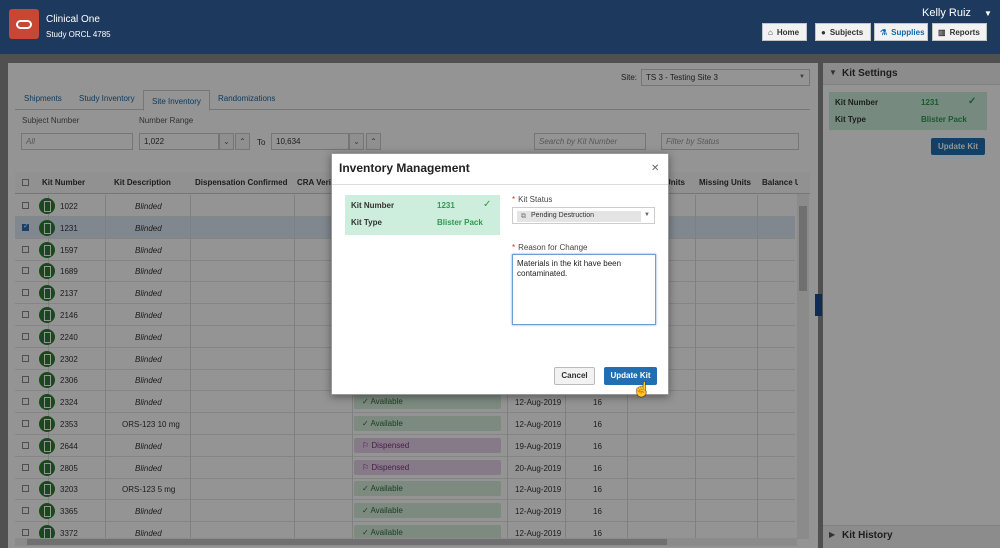  Describe the element at coordinates (574, 376) in the screenshot. I see `cancel-button: Cancel` at that location.